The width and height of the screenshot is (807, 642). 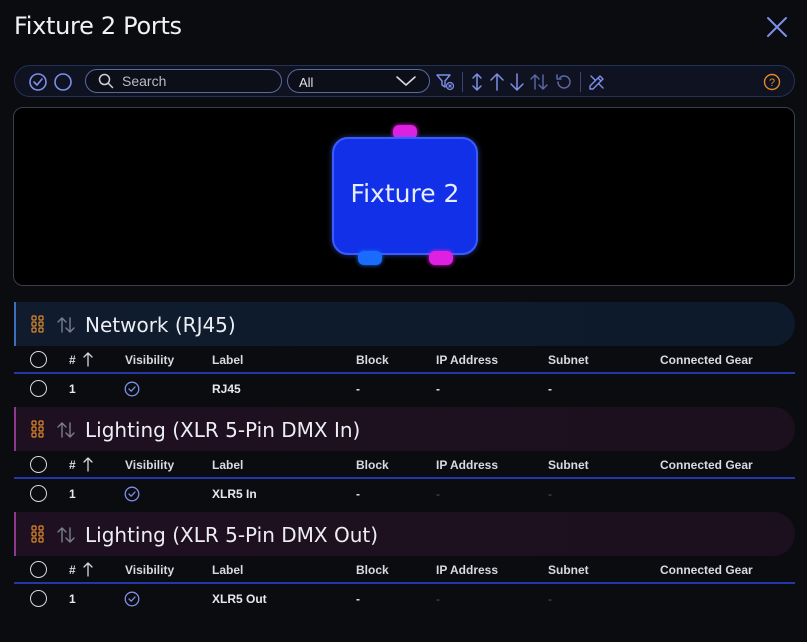 I want to click on help-icon: ?, so click(x=772, y=82).